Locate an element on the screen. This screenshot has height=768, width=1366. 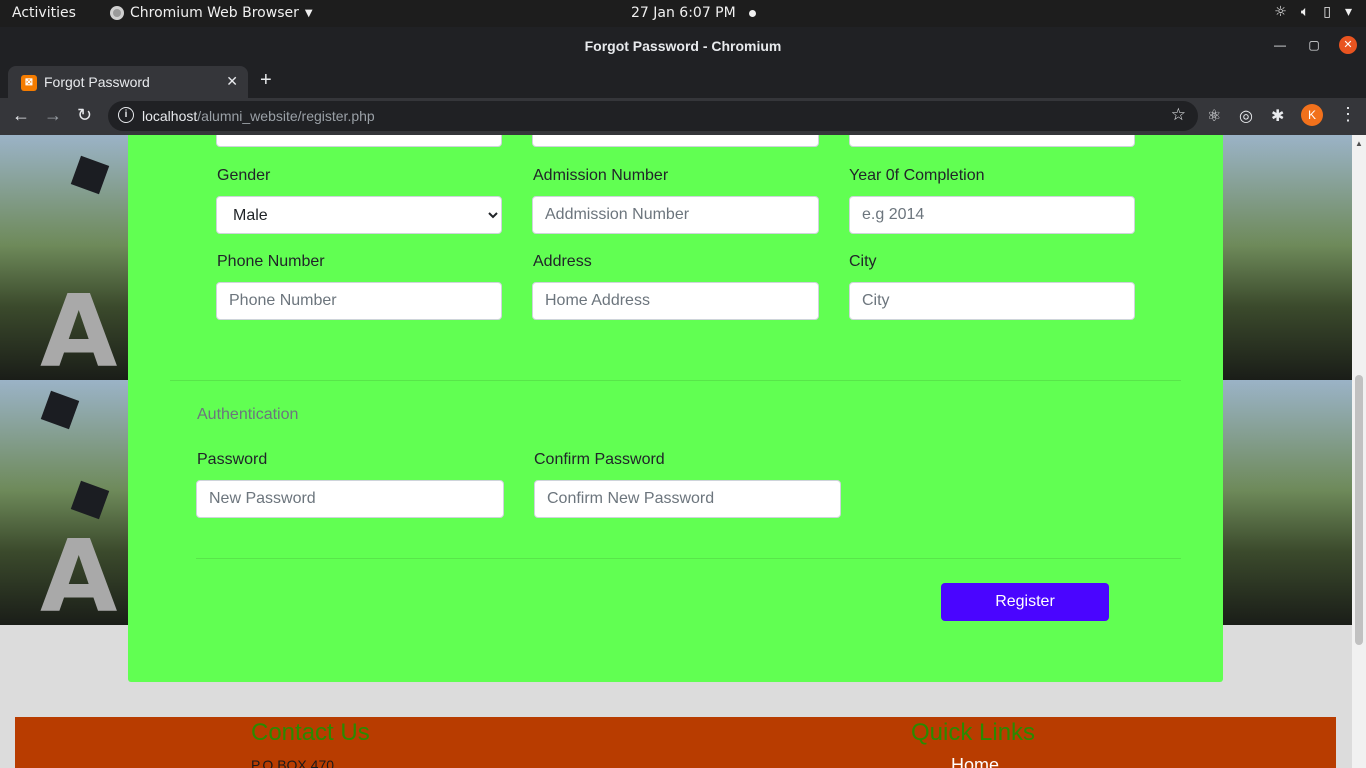
minimize-button: — is located at coordinates (1280, 45).